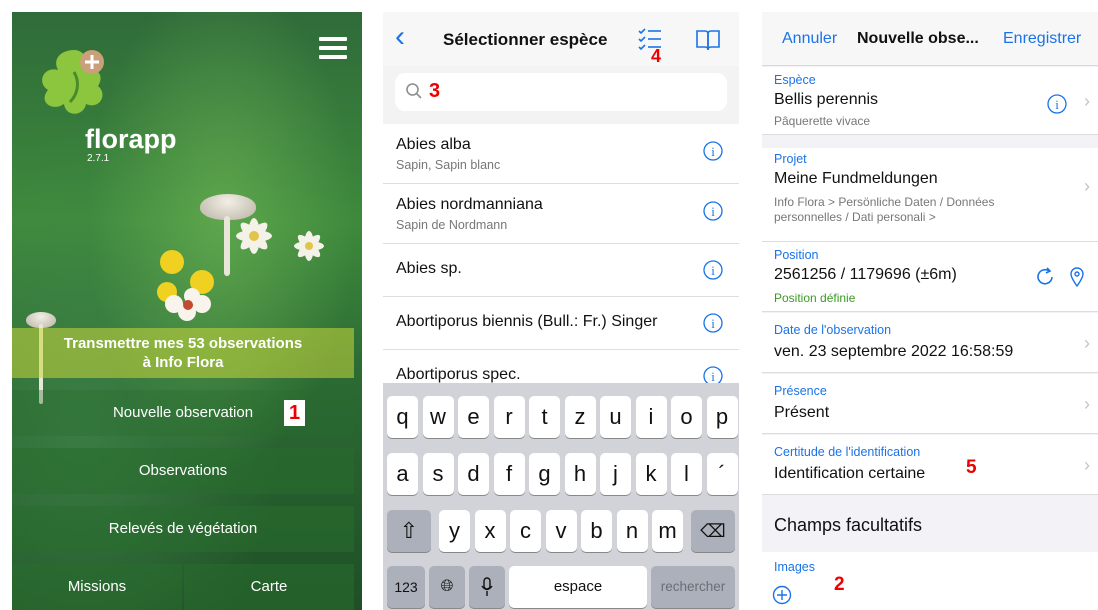 This screenshot has height=610, width=1098. Describe the element at coordinates (790, 159) in the screenshot. I see `projet-label: Projet` at that location.